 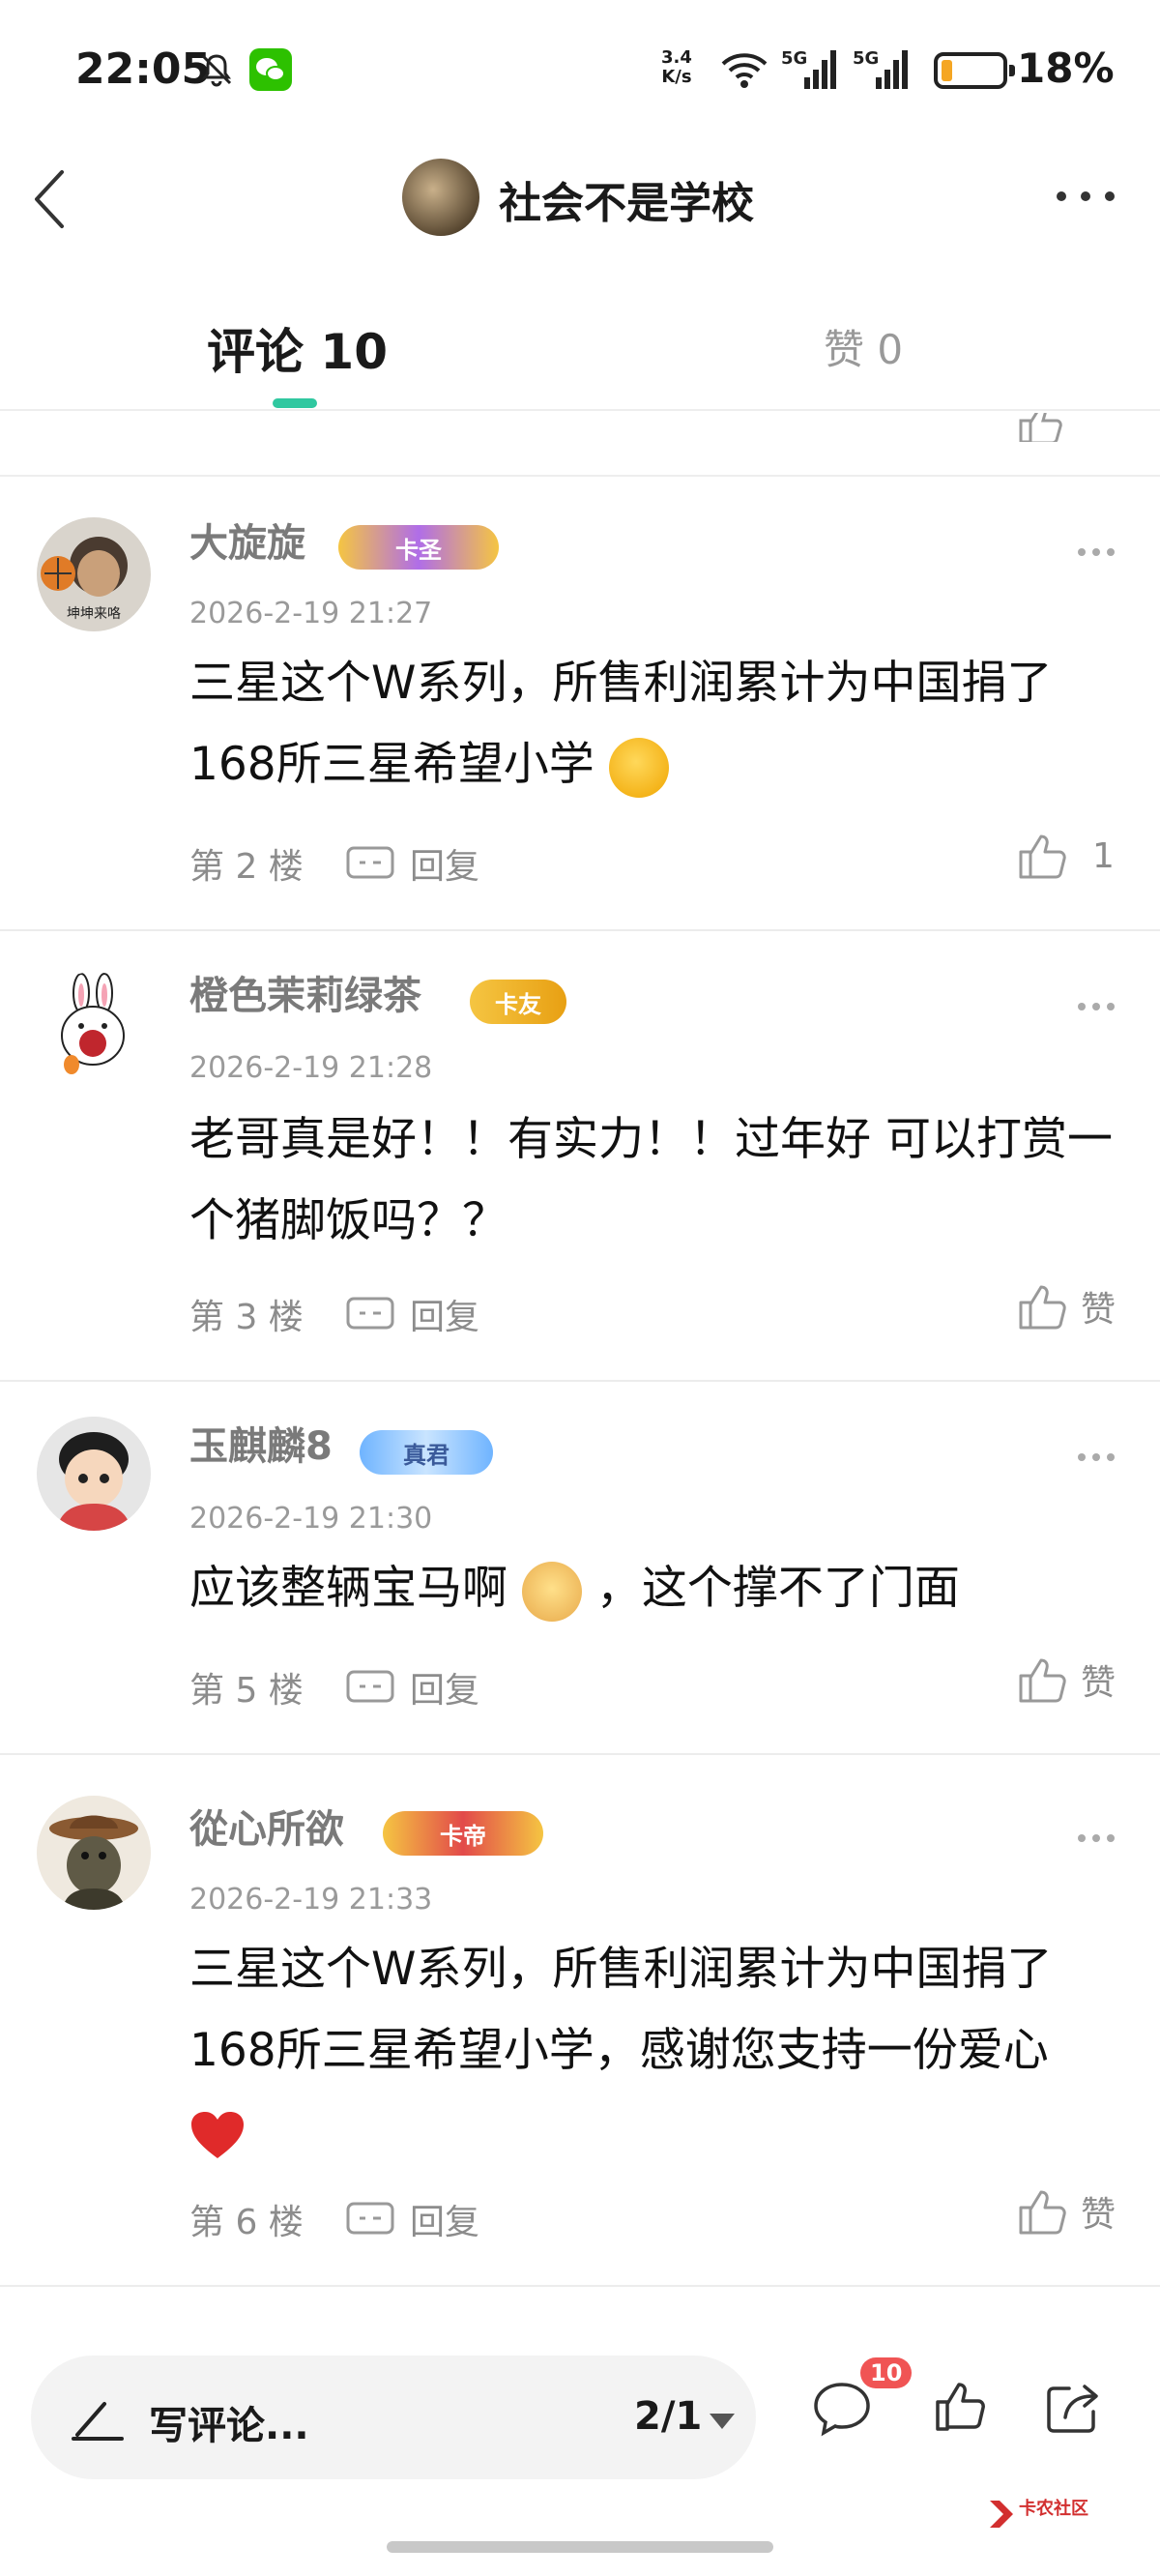 What do you see at coordinates (580, 67) in the screenshot?
I see `status-bar: 22:05 3.4 K/s 5G 5G 18%` at bounding box center [580, 67].